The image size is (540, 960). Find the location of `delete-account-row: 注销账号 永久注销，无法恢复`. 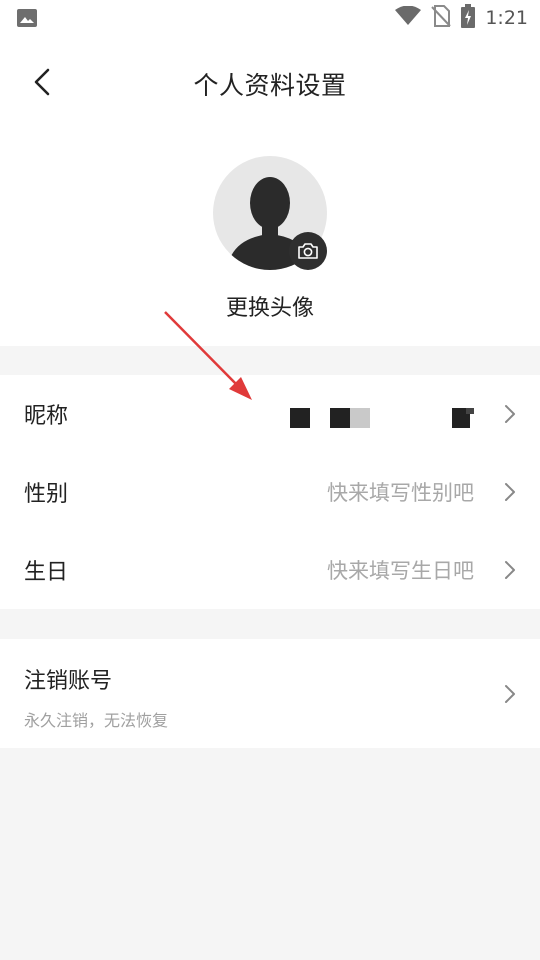

delete-account-row: 注销账号 永久注销，无法恢复 is located at coordinates (270, 693).